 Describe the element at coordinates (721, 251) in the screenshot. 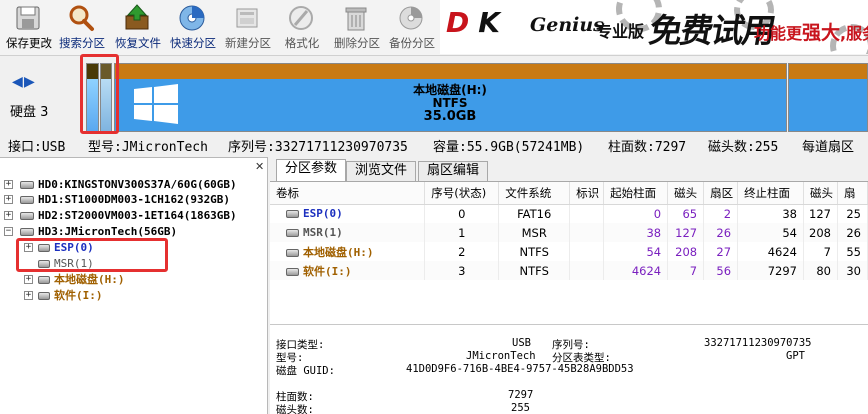

I see `row-start-sec: 27` at that location.